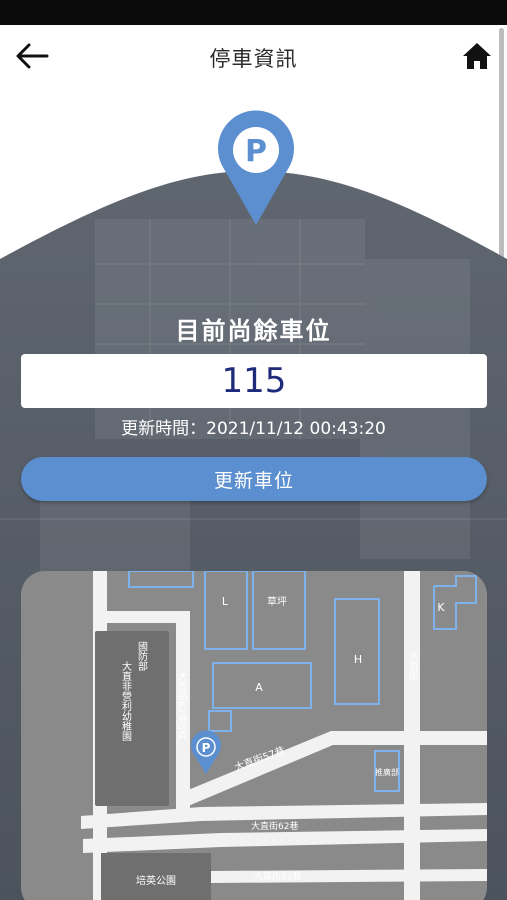 This screenshot has height=900, width=507. I want to click on app-header: 停車資訊, so click(253, 57).